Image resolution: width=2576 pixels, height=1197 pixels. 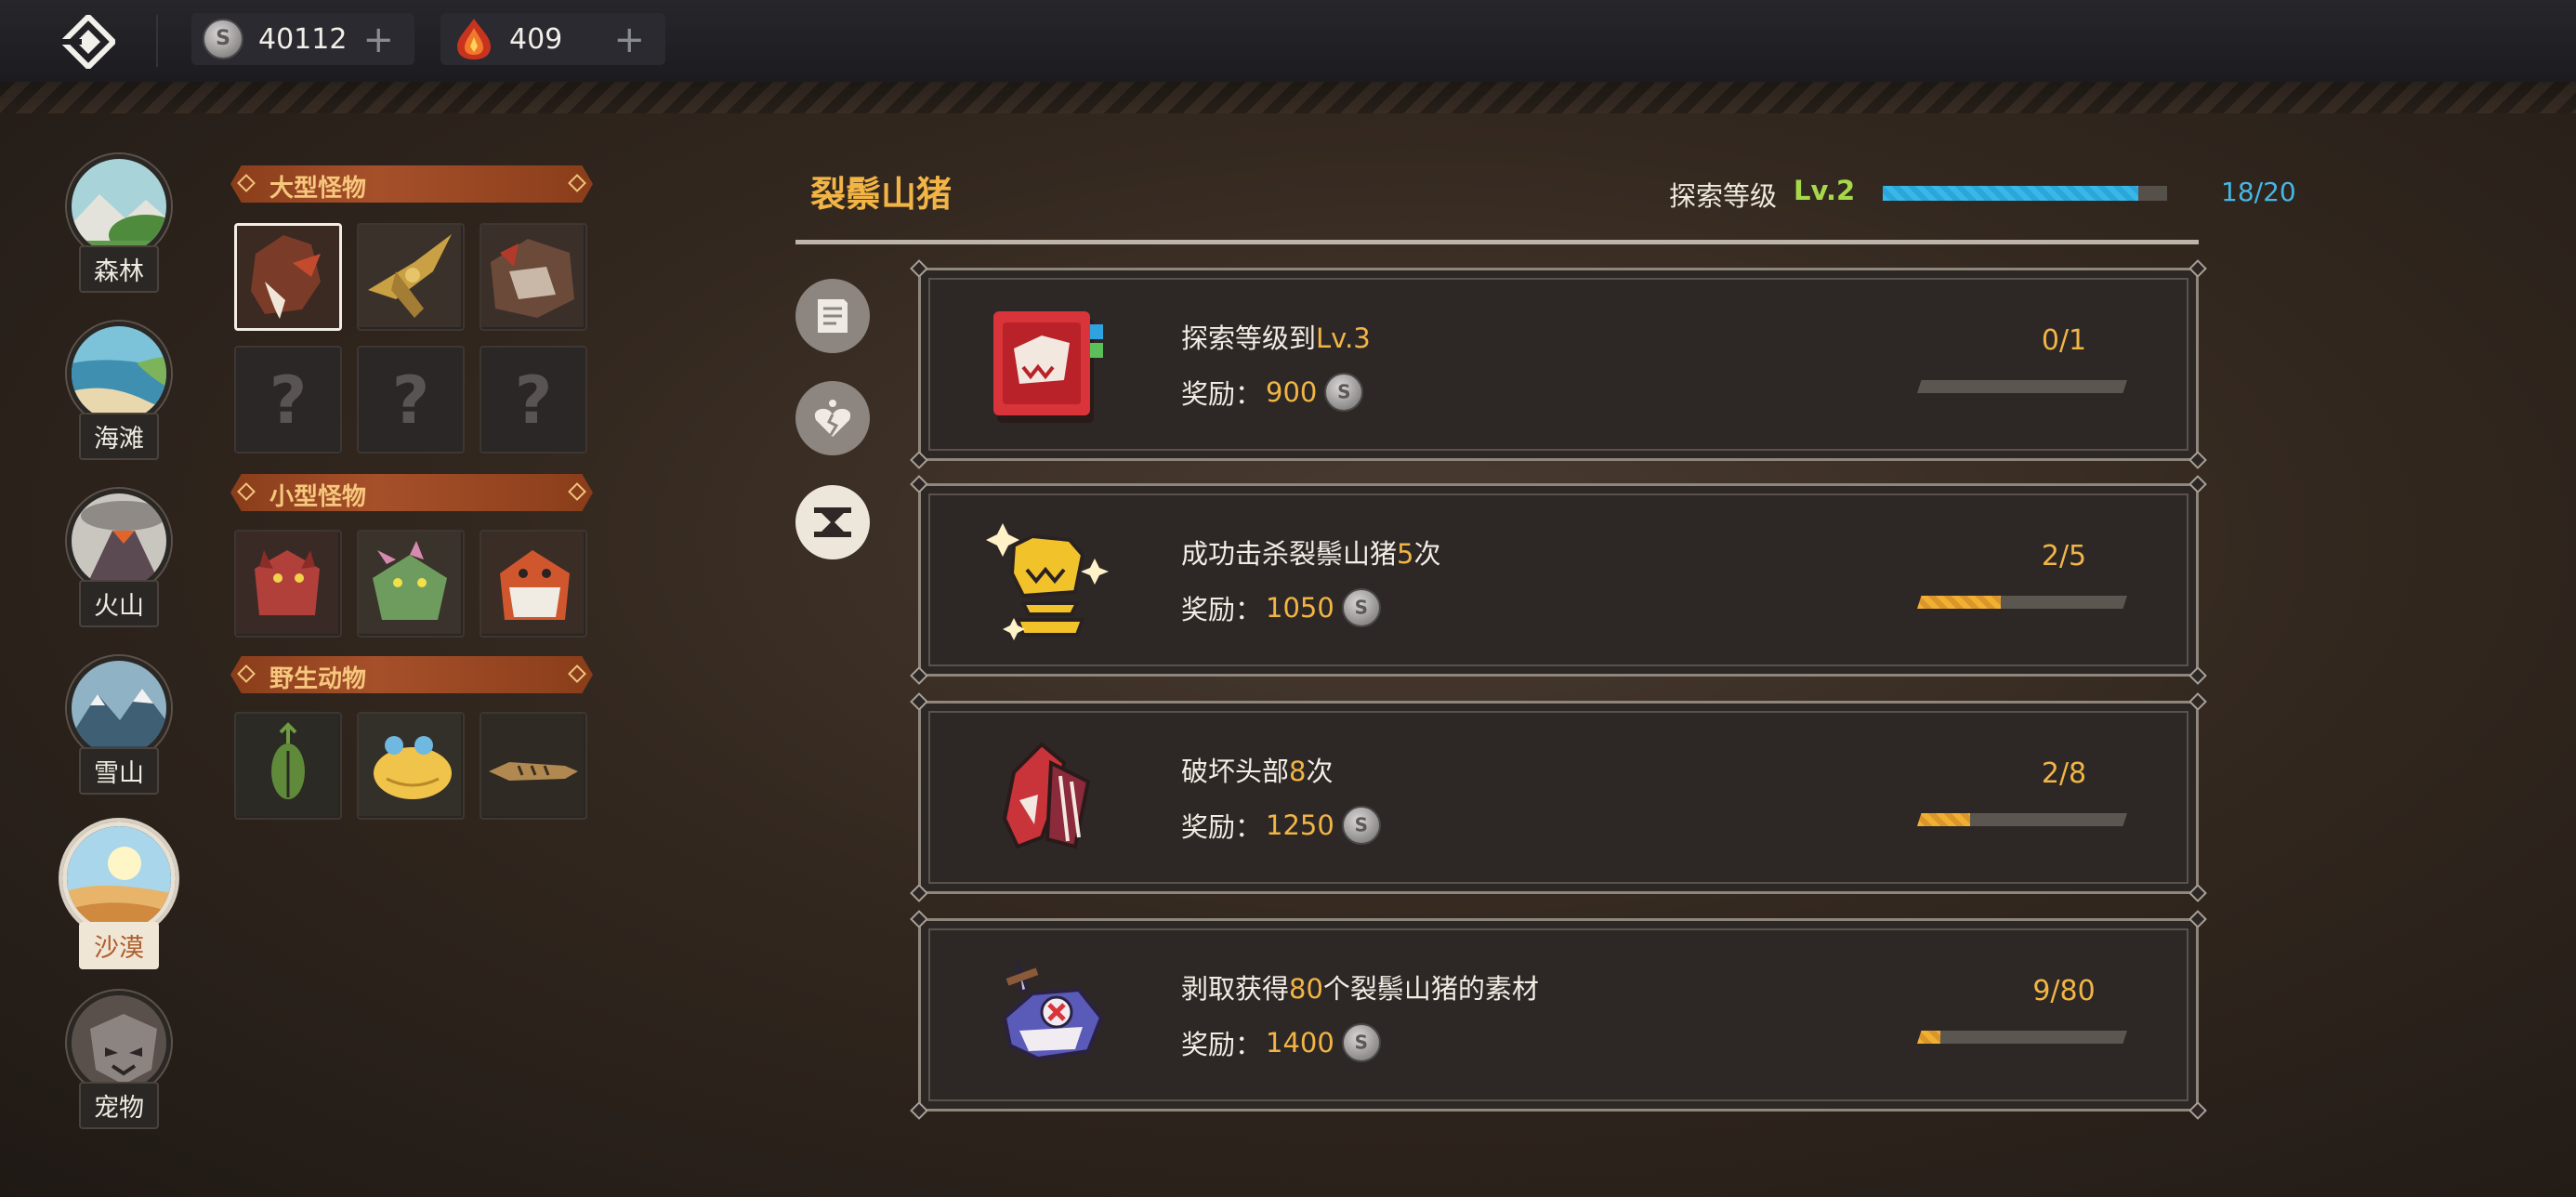 I want to click on add-gems-button: +, so click(x=629, y=40).